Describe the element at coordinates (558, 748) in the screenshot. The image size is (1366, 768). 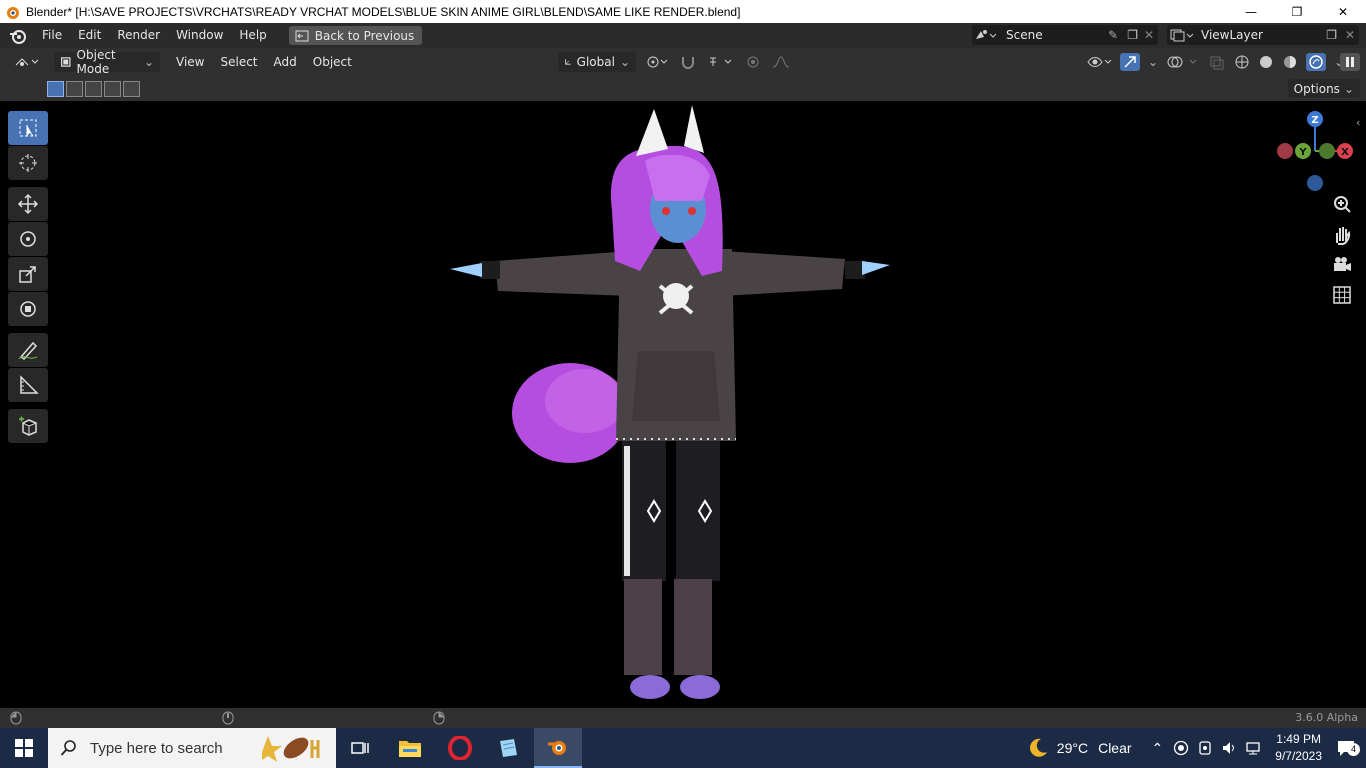
I see `blender-taskbar-button` at that location.